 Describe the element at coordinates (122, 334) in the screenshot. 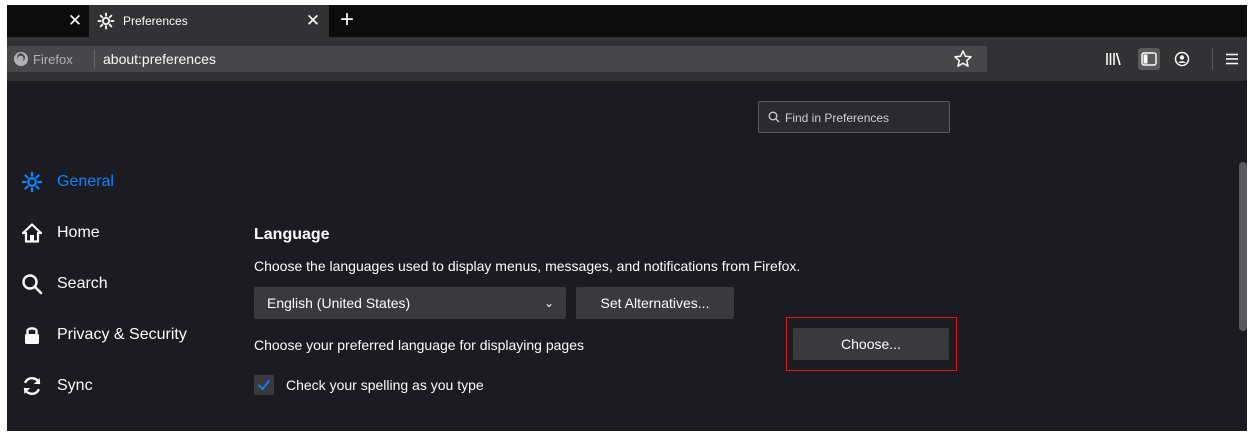

I see `sidebar-item-label: Privacy & Security` at that location.